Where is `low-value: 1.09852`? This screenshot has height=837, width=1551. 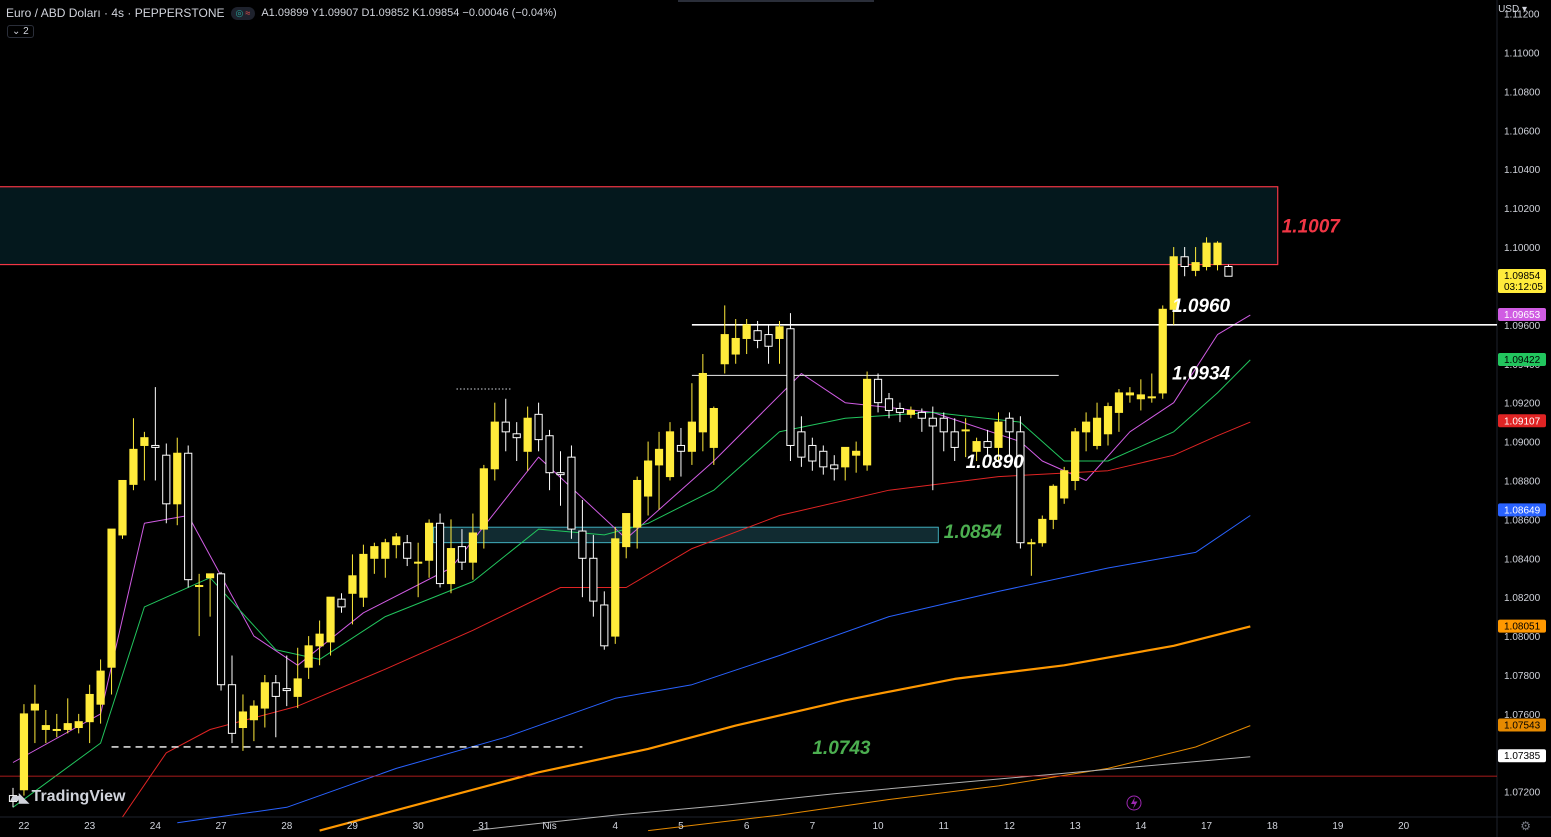
low-value: 1.09852 is located at coordinates (389, 13).